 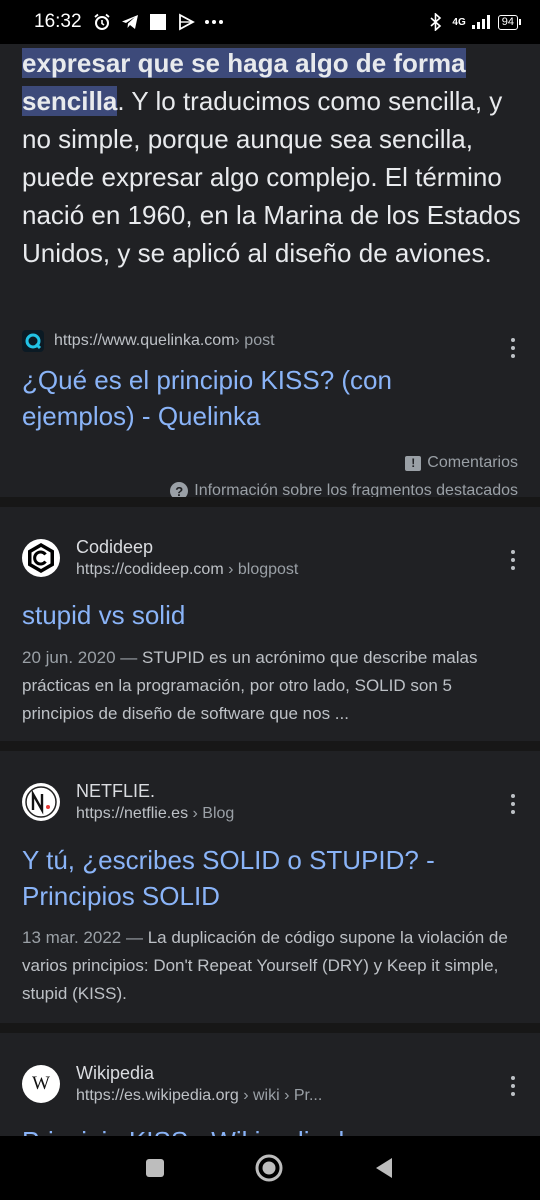 I want to click on result-header: NETFLIE. https://netflie.es › Blog, so click(x=128, y=802).